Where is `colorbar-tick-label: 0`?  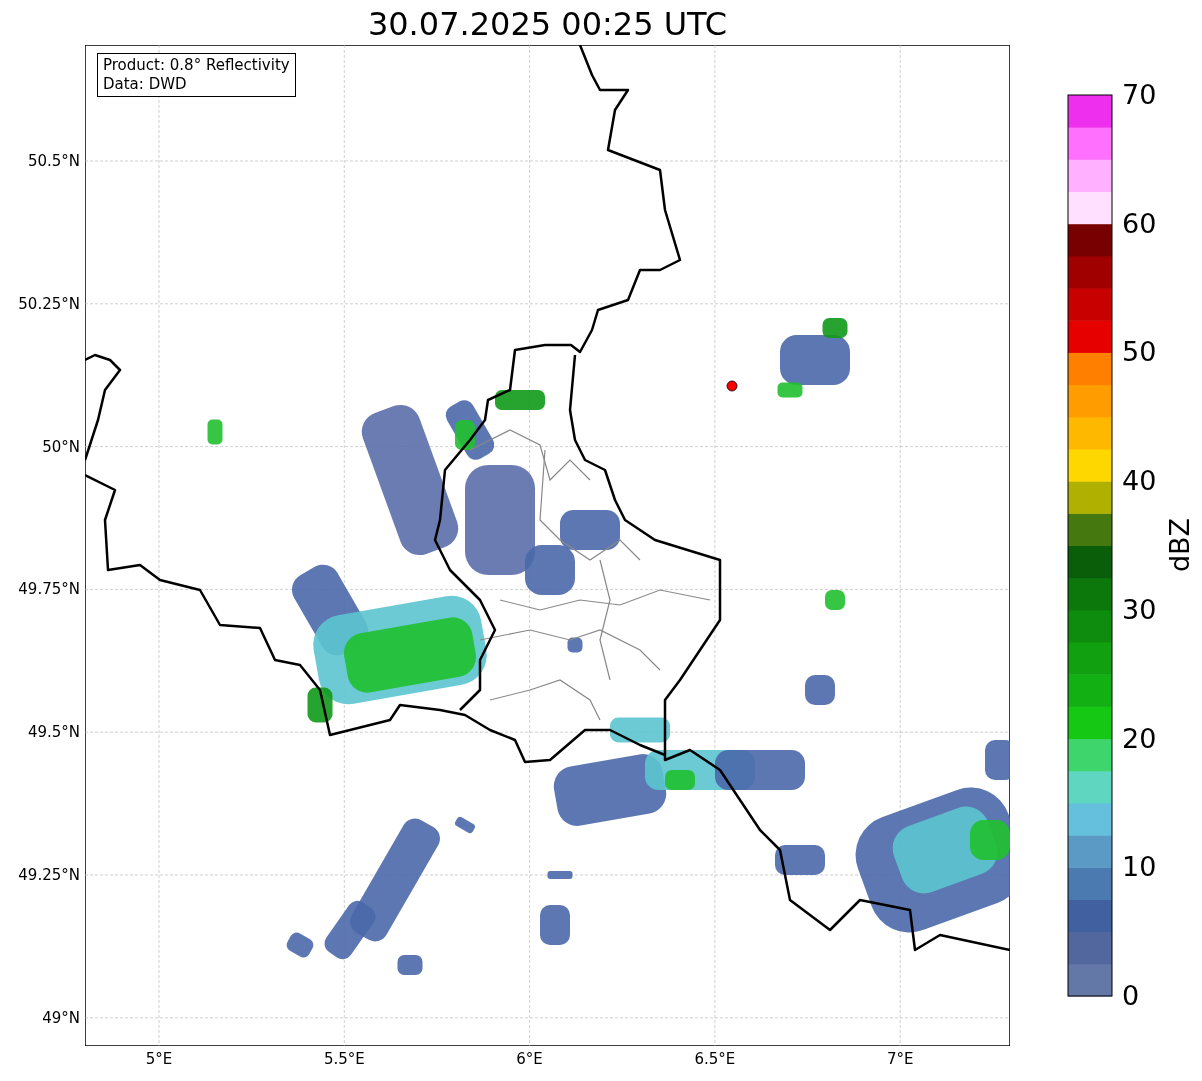
colorbar-tick-label: 0 is located at coordinates (1131, 996).